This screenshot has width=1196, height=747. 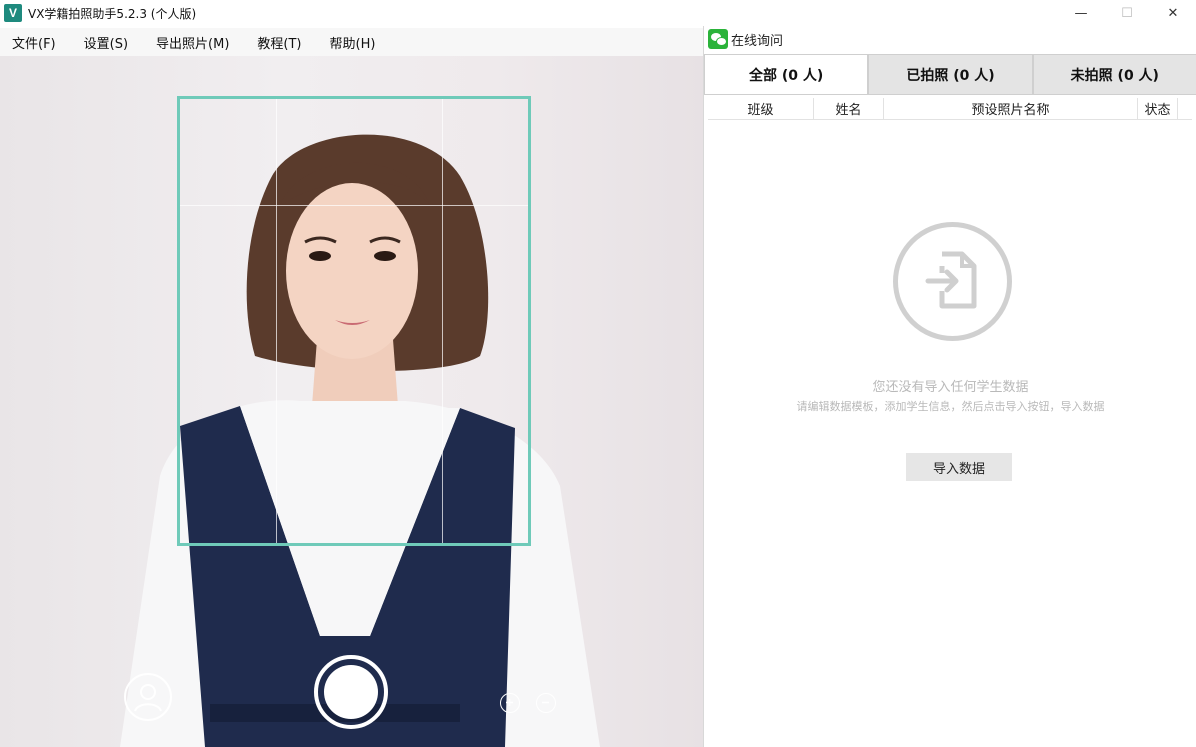 I want to click on zoom-in-icon, so click(x=510, y=703).